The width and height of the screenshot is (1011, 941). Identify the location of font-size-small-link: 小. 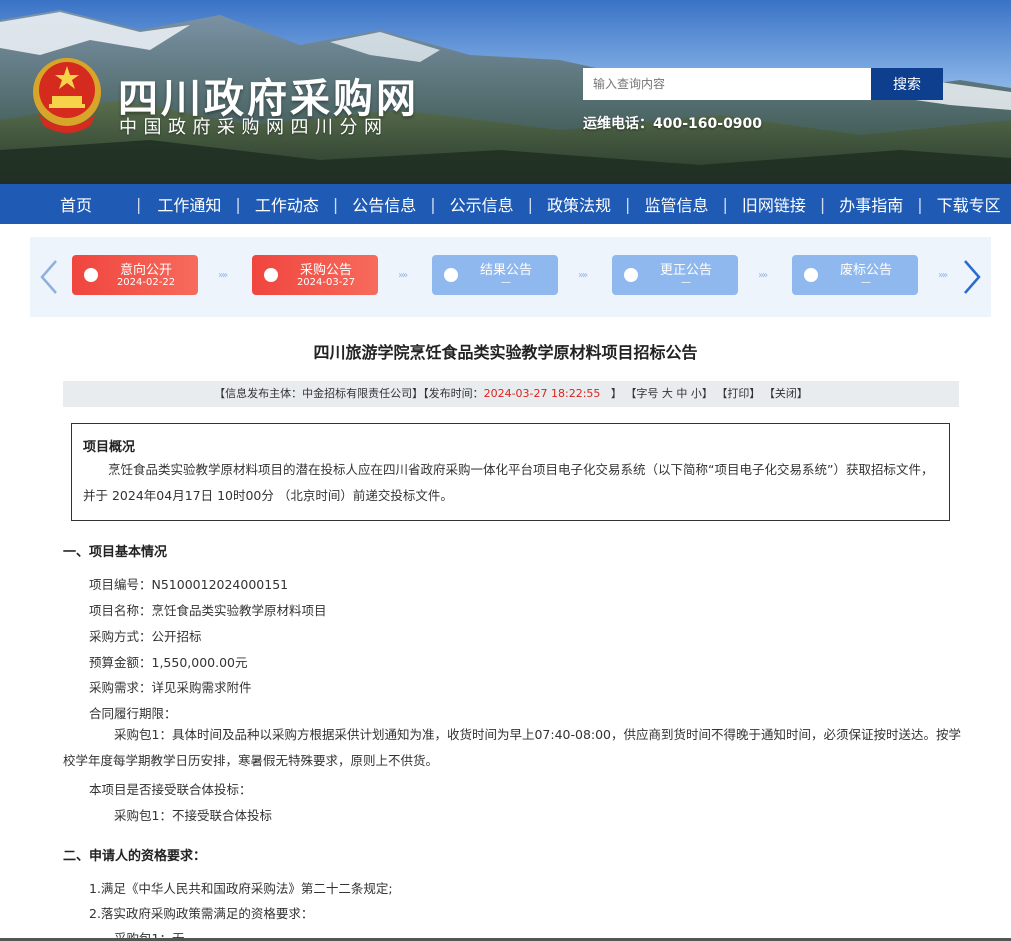
(696, 393).